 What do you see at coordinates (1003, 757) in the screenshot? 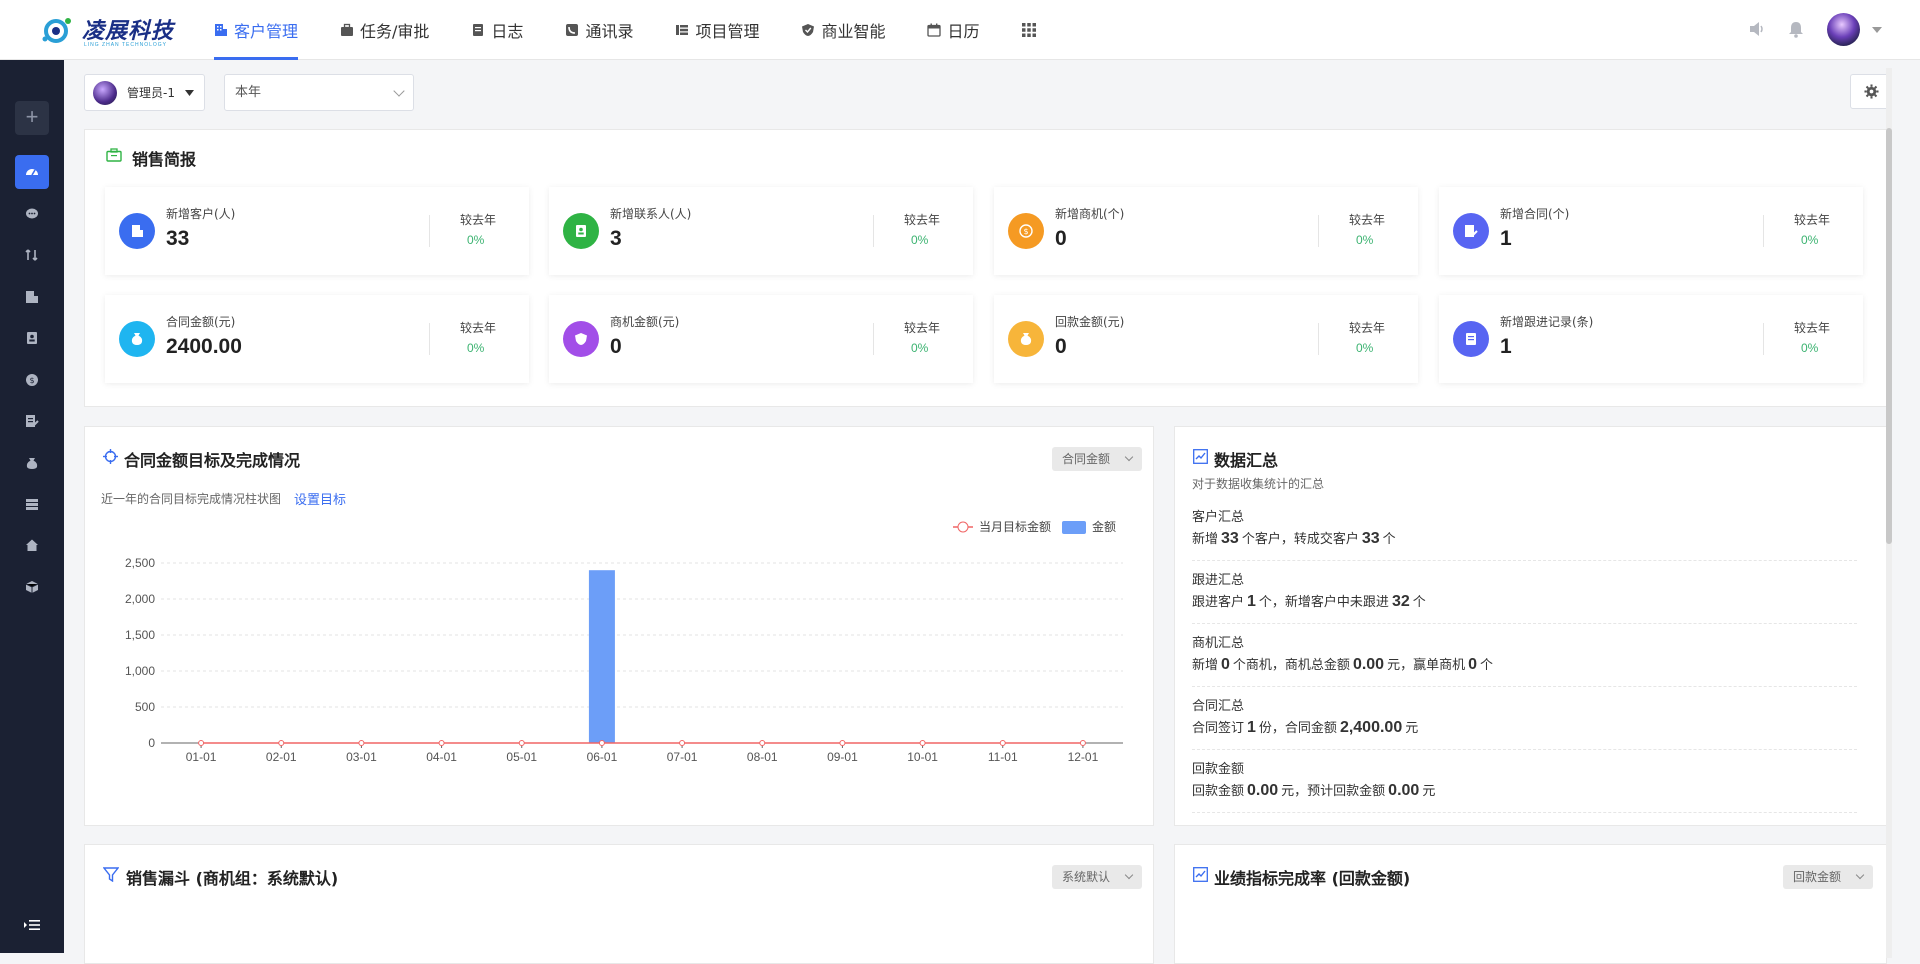
I see `x-tick-label: 11-01` at bounding box center [1003, 757].